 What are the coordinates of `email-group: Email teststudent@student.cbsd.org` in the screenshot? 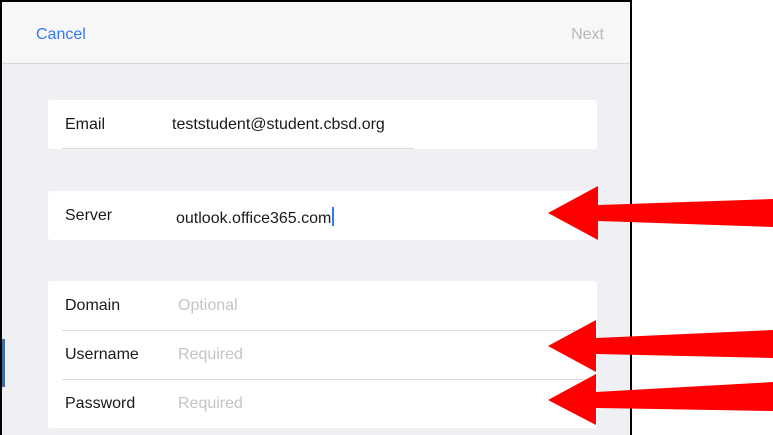 It's located at (322, 124).